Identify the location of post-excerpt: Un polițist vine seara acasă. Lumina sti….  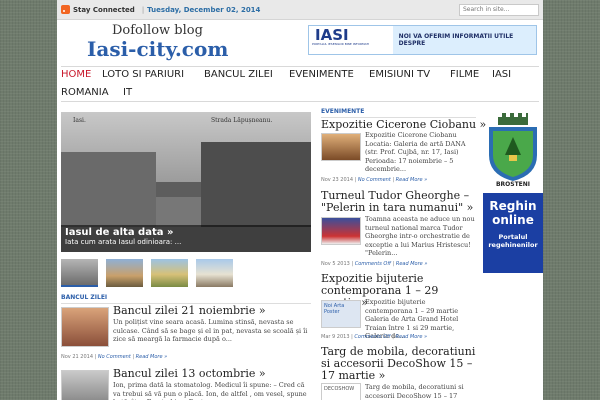
(210, 330).